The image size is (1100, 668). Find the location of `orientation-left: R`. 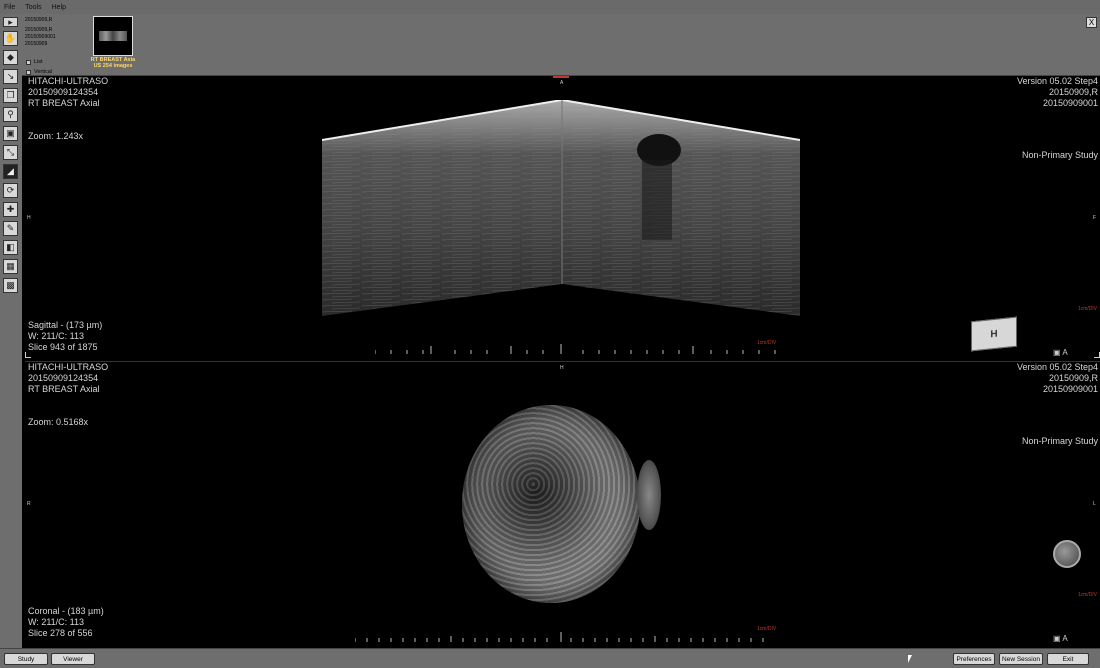

orientation-left: R is located at coordinates (29, 504).